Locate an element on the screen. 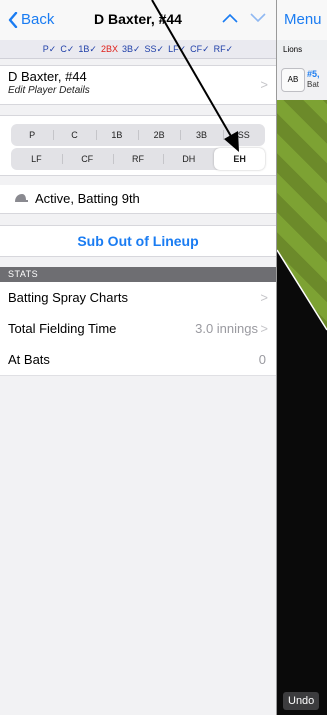  position-segment-eh: EH is located at coordinates (239, 159).